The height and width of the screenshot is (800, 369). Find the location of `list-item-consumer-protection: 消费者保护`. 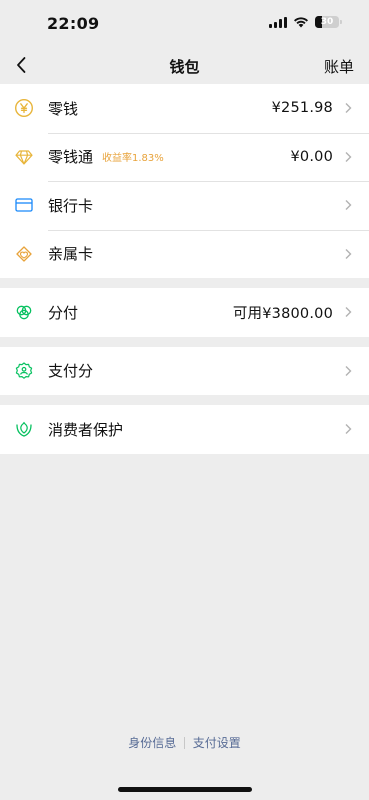

list-item-consumer-protection: 消费者保护 is located at coordinates (184, 429).